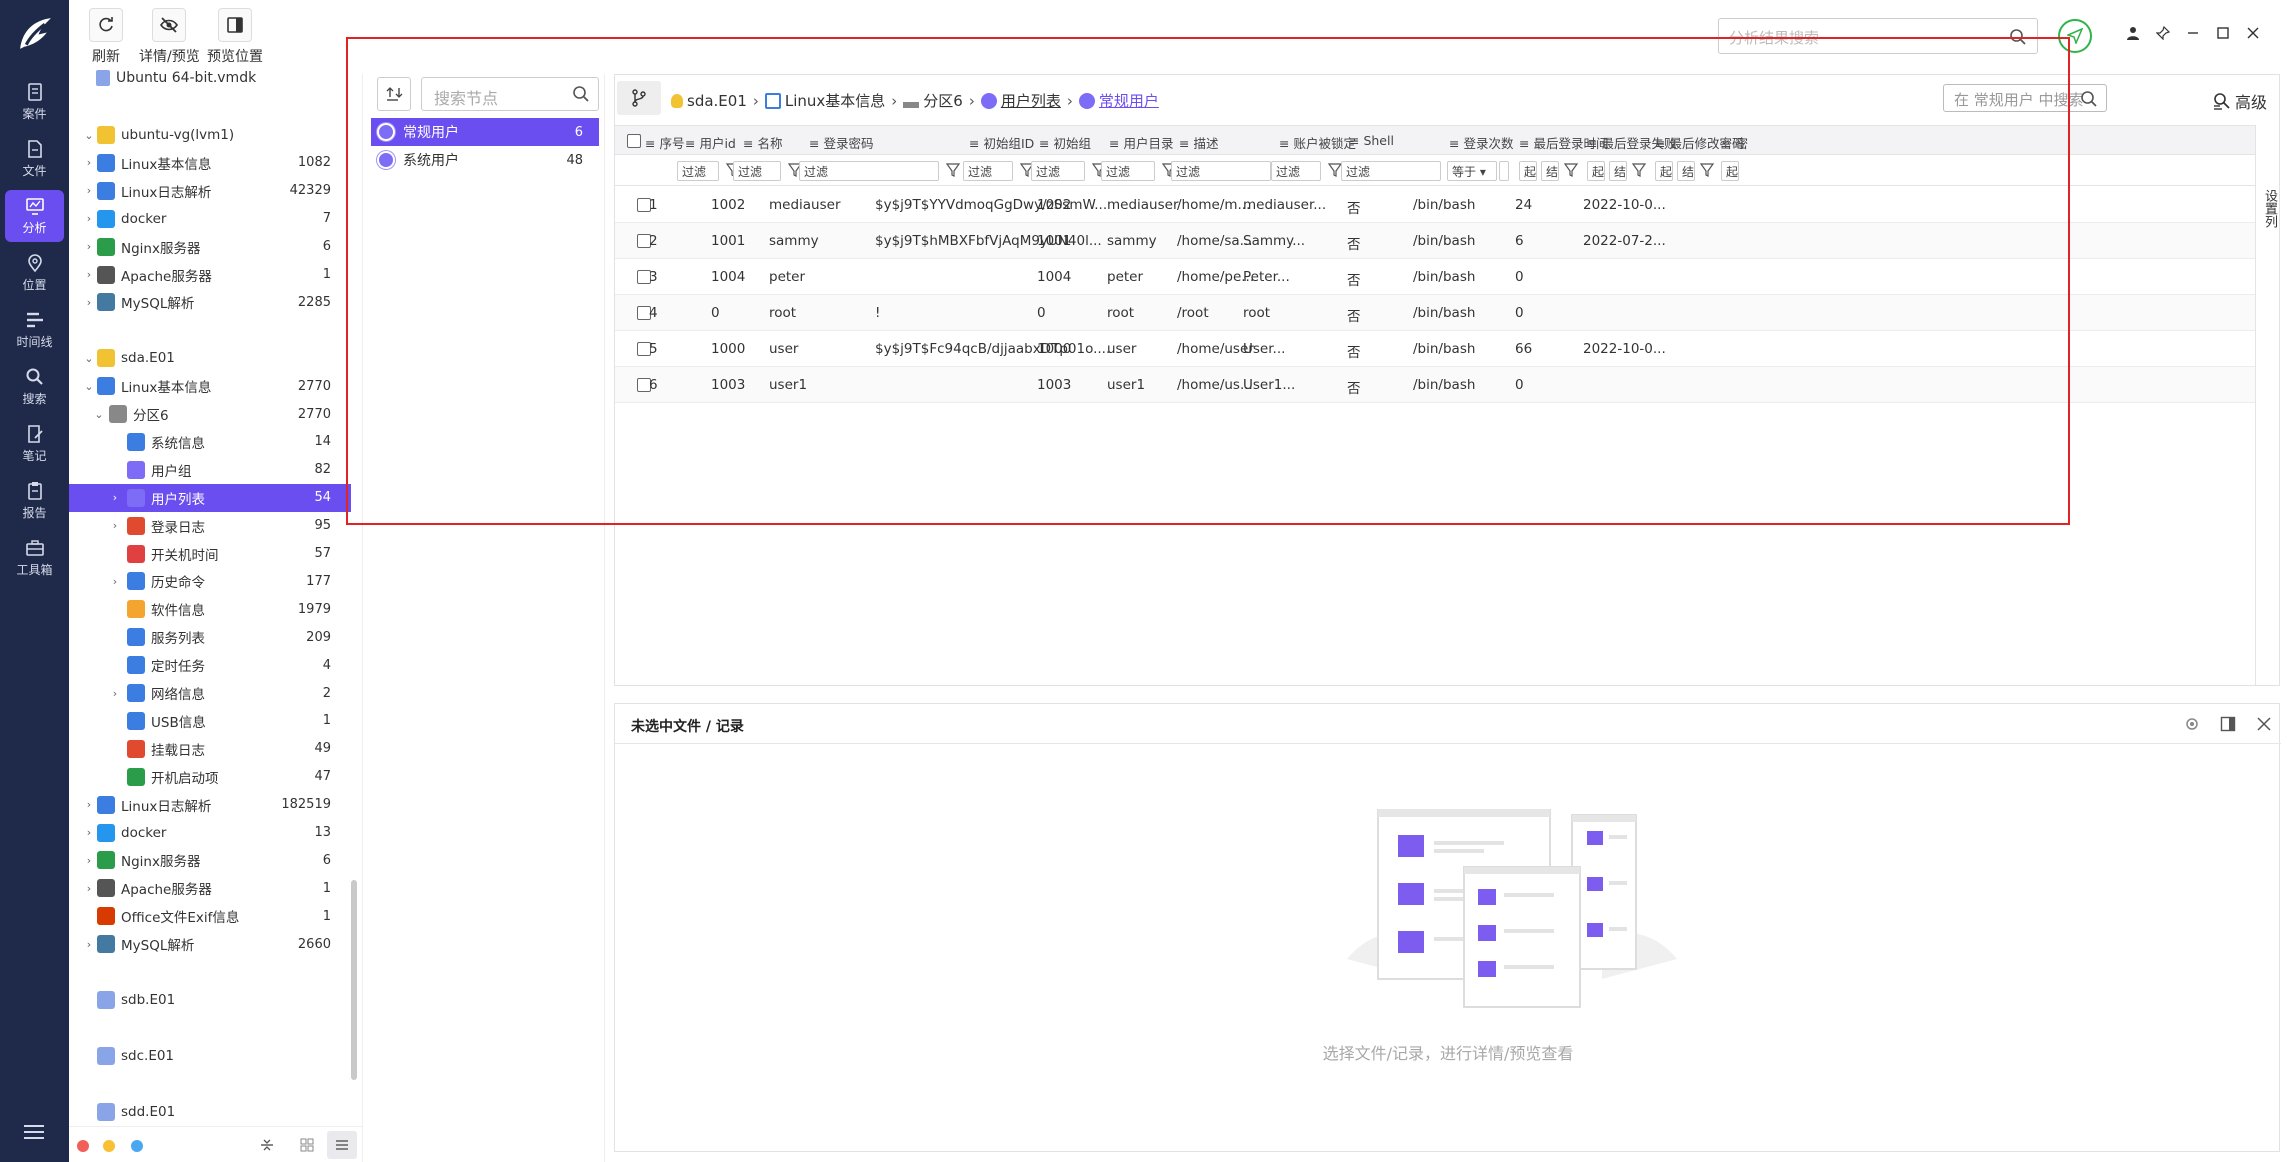  I want to click on equals-select: 等于 ▾, so click(1472, 171).